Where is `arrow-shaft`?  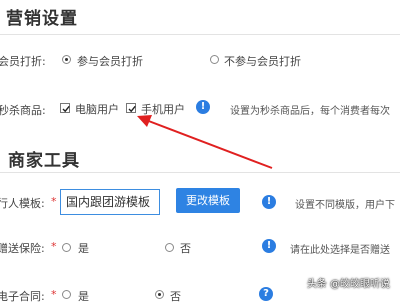
arrow-shaft is located at coordinates (209, 144).